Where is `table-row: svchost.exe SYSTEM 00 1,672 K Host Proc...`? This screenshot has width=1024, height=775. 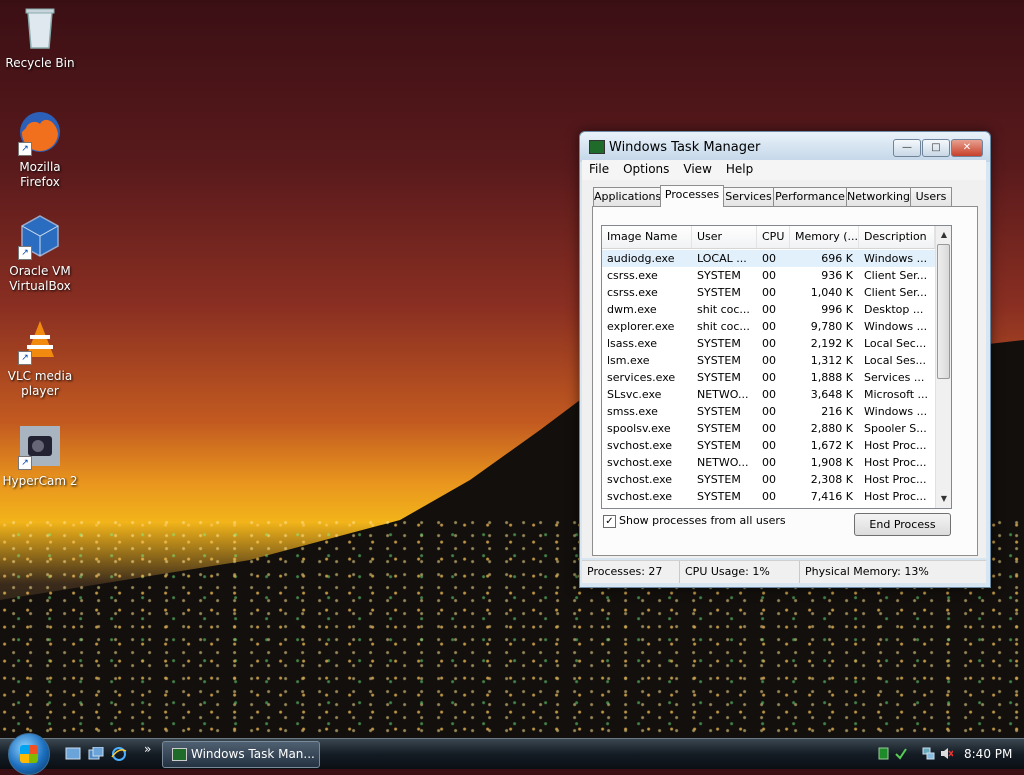 table-row: svchost.exe SYSTEM 00 1,672 K Host Proc... is located at coordinates (768, 445).